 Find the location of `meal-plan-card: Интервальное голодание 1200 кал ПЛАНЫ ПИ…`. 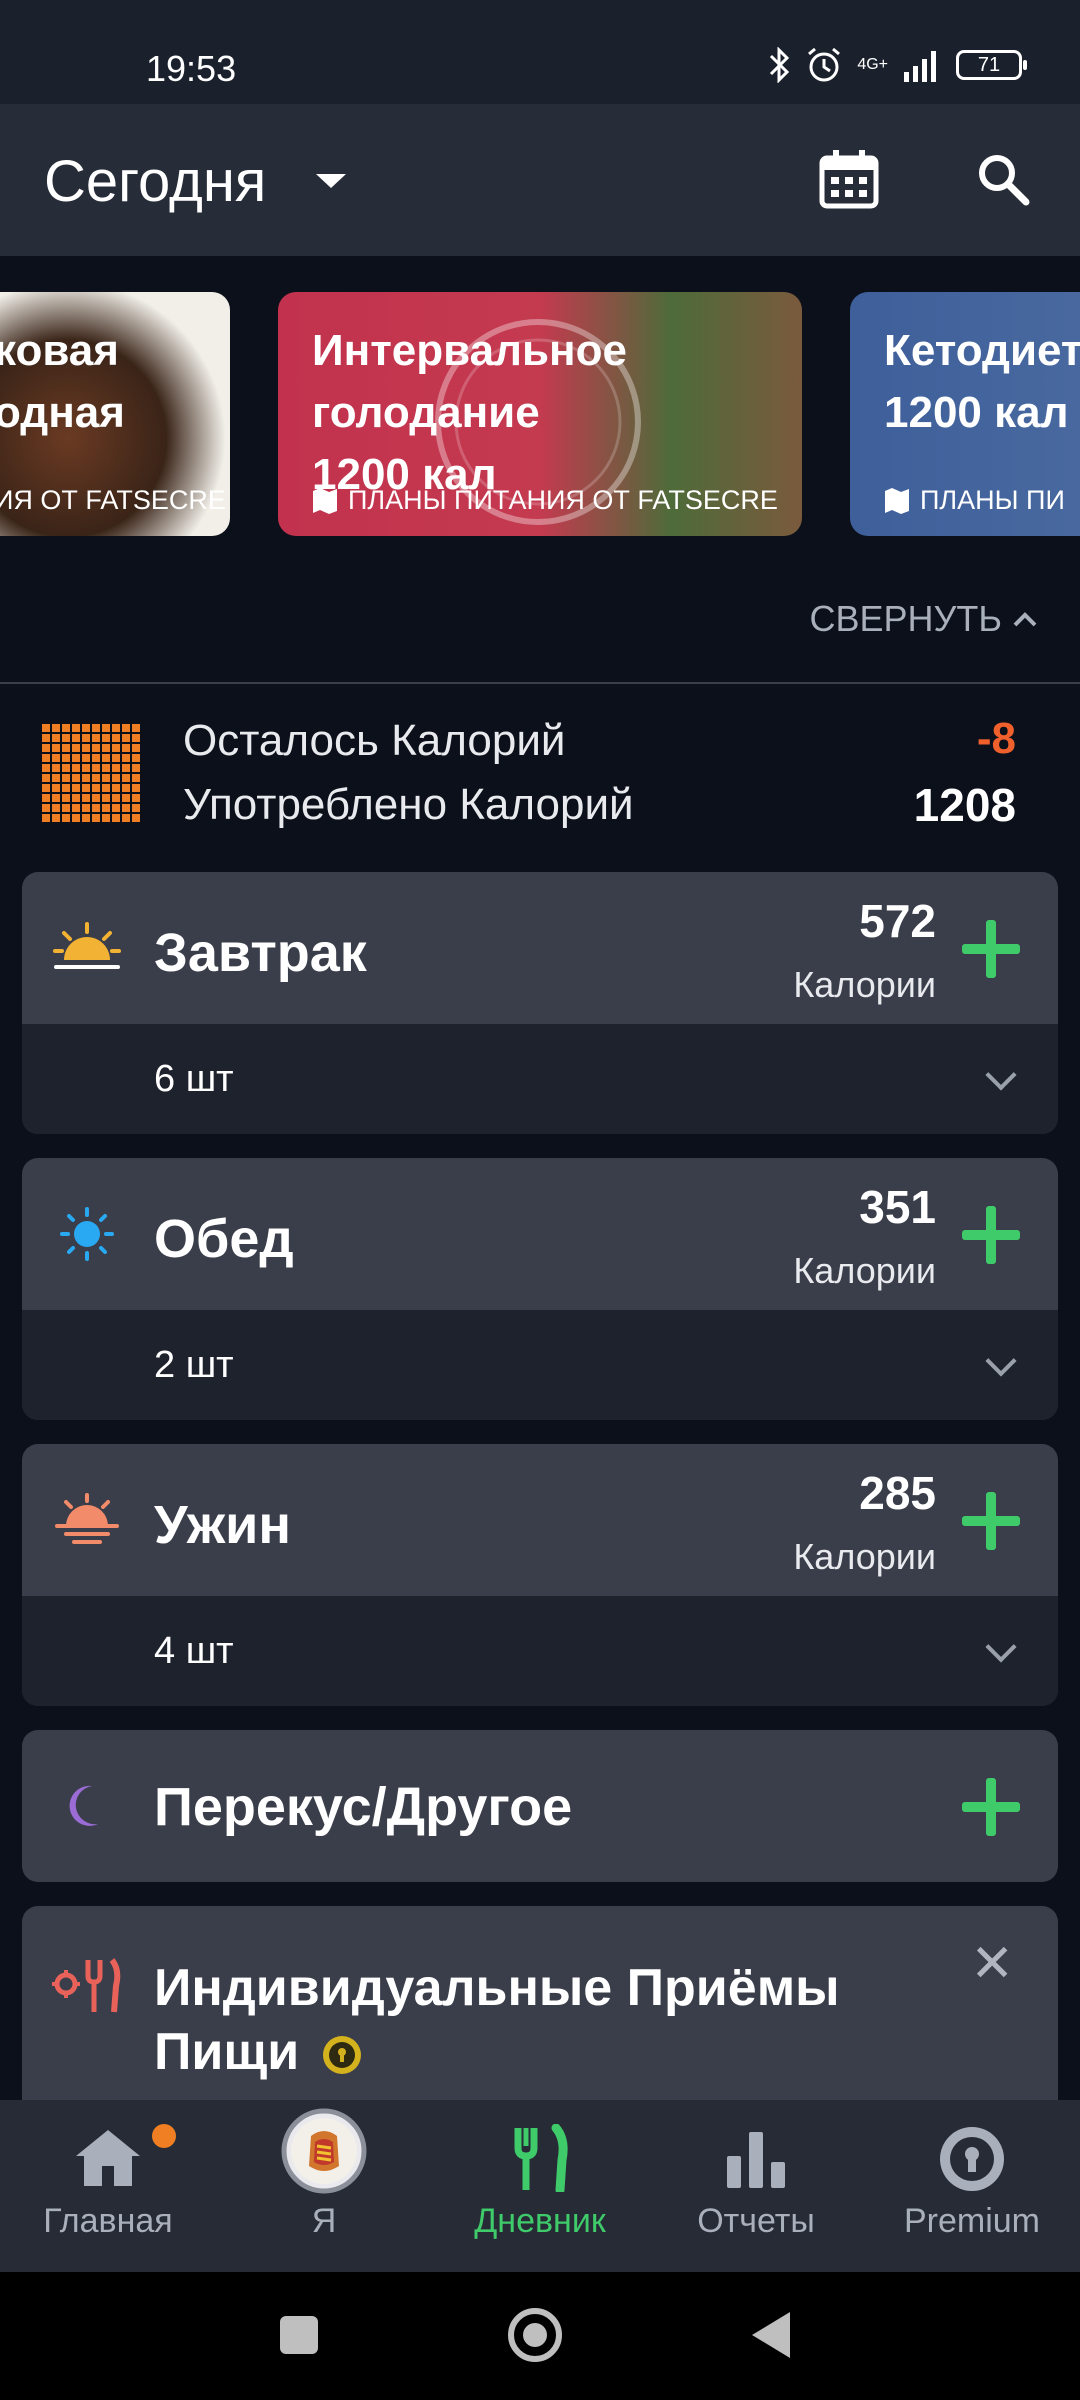

meal-plan-card: Интервальное голодание 1200 кал ПЛАНЫ ПИ… is located at coordinates (540, 414).